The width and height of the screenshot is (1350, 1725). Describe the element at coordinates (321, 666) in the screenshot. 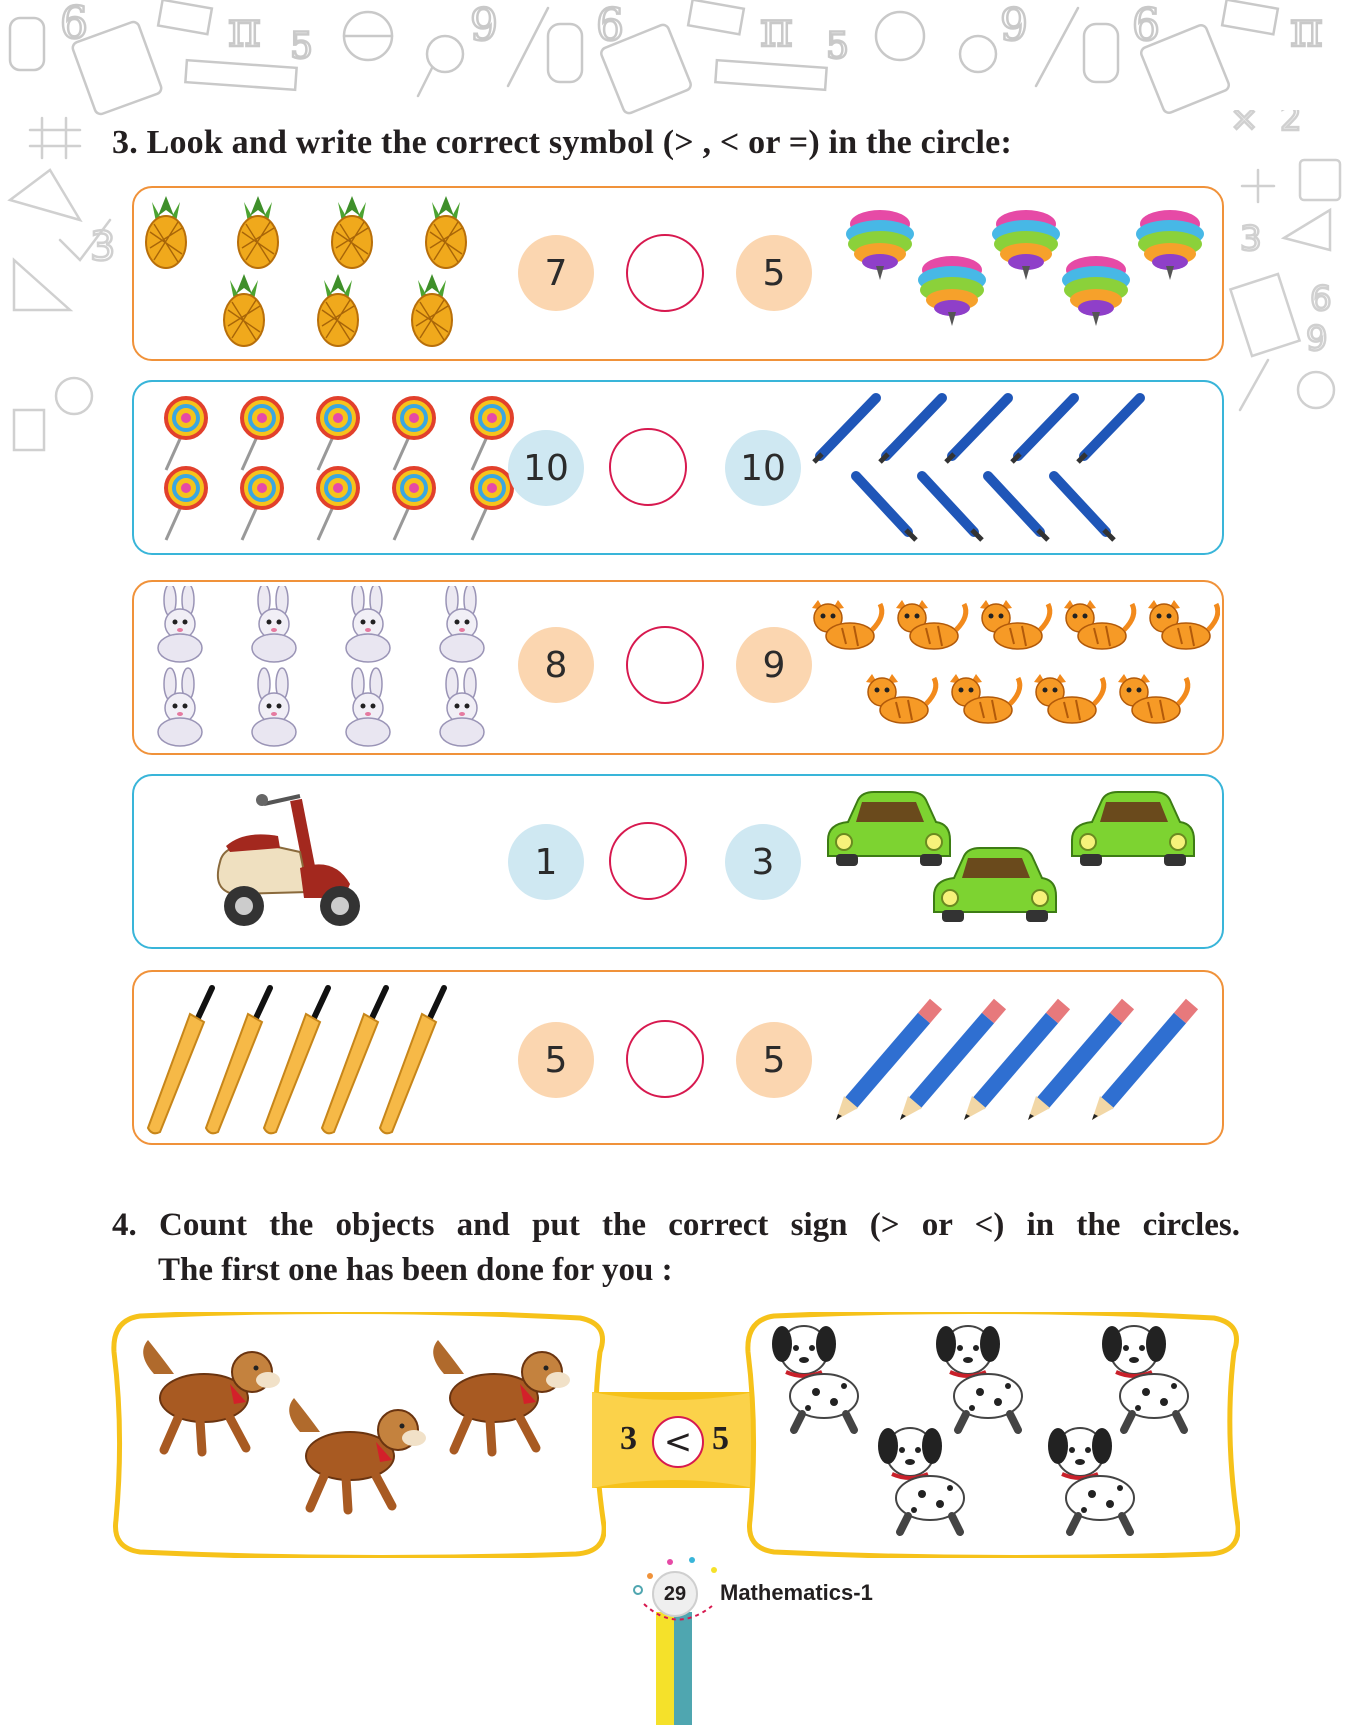

I see `rabbit-group` at that location.